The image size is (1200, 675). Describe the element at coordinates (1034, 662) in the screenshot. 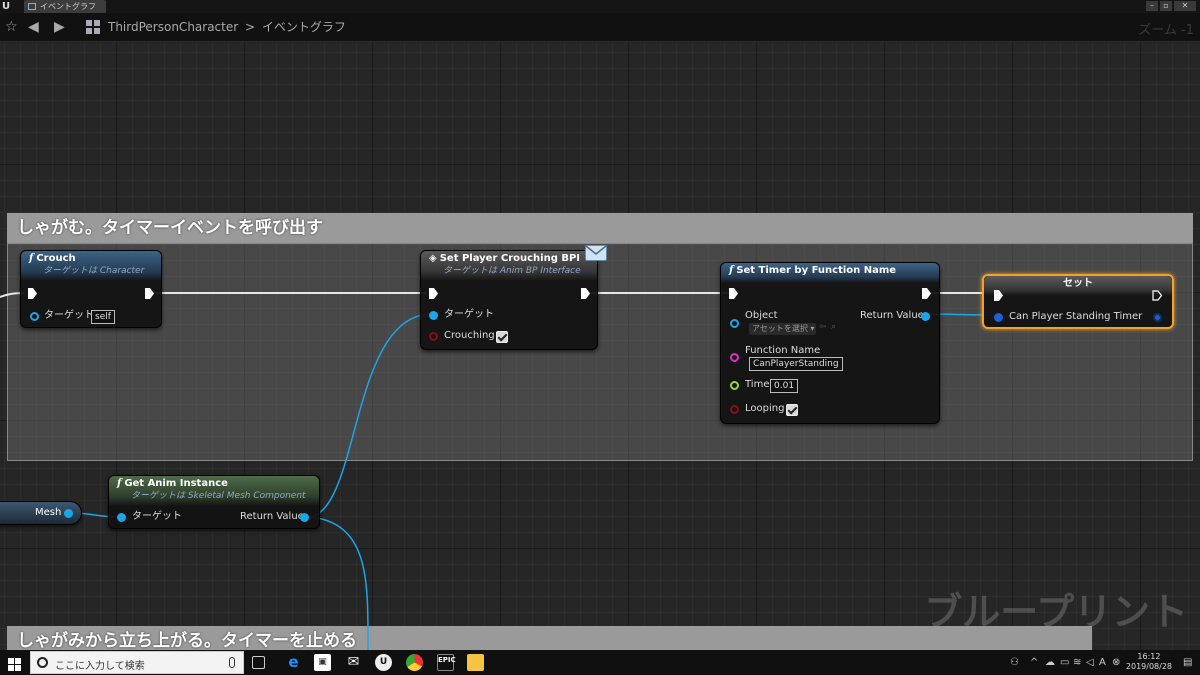

I see `show-hidden-icons-chevron-icon: ^` at that location.